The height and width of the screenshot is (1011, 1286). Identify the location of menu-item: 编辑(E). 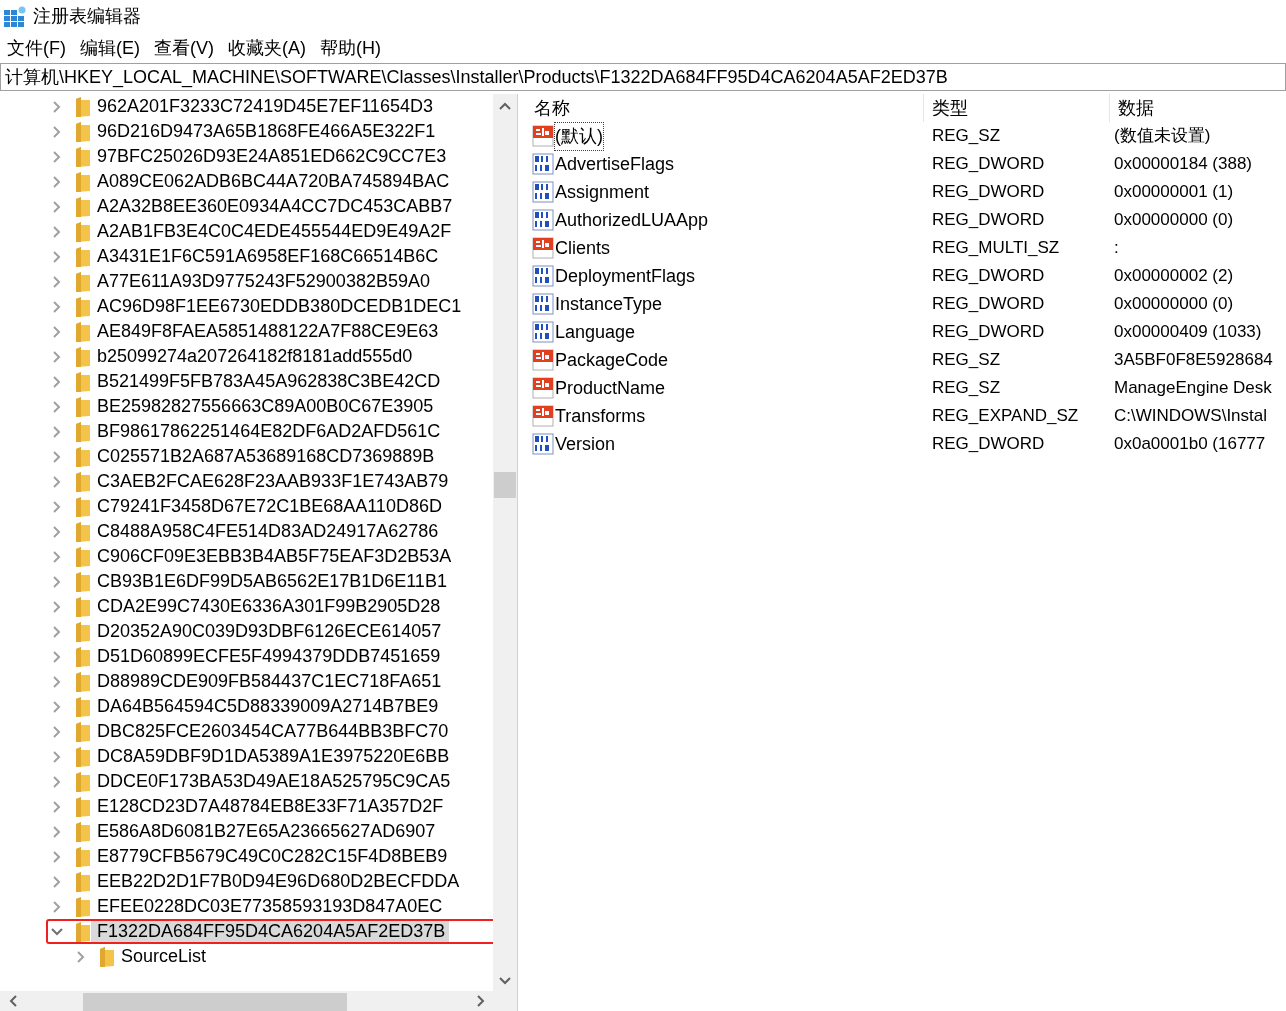
(110, 48).